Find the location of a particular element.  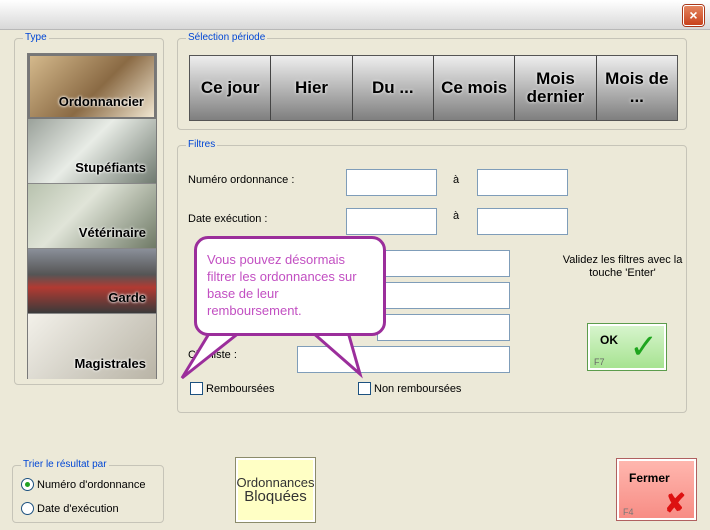

callout-tails is located at coordinates (271, 355).